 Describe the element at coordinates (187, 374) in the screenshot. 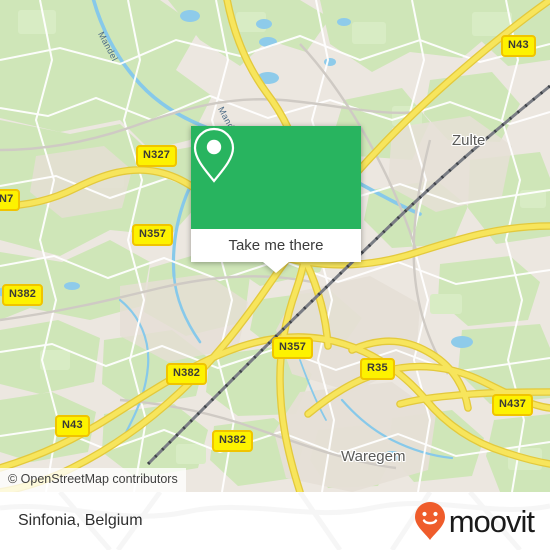

I see `road-shield-n382-mid: N382` at that location.